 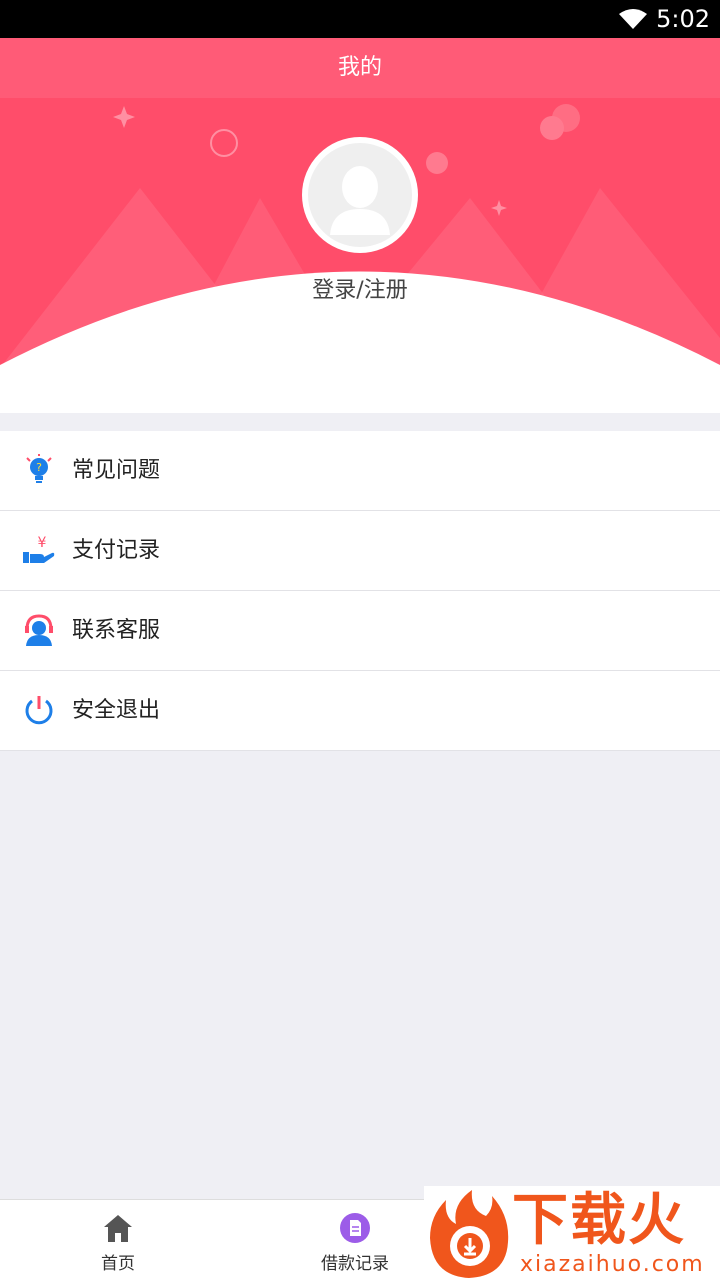 I want to click on default-avatar-icon, so click(x=360, y=195).